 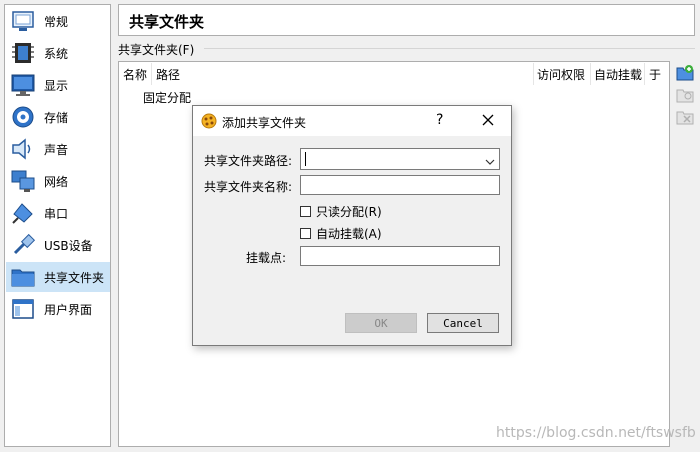 What do you see at coordinates (264, 123) in the screenshot?
I see `dialog-title: 添加共享文件夹` at bounding box center [264, 123].